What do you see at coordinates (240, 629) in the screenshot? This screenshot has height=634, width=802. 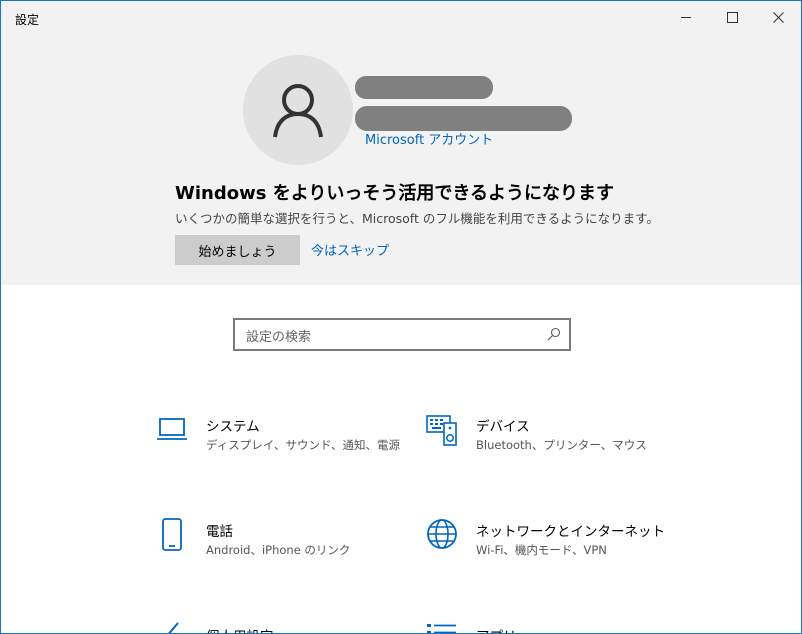 I see `tile-personalization-name: 個人用設定` at bounding box center [240, 629].